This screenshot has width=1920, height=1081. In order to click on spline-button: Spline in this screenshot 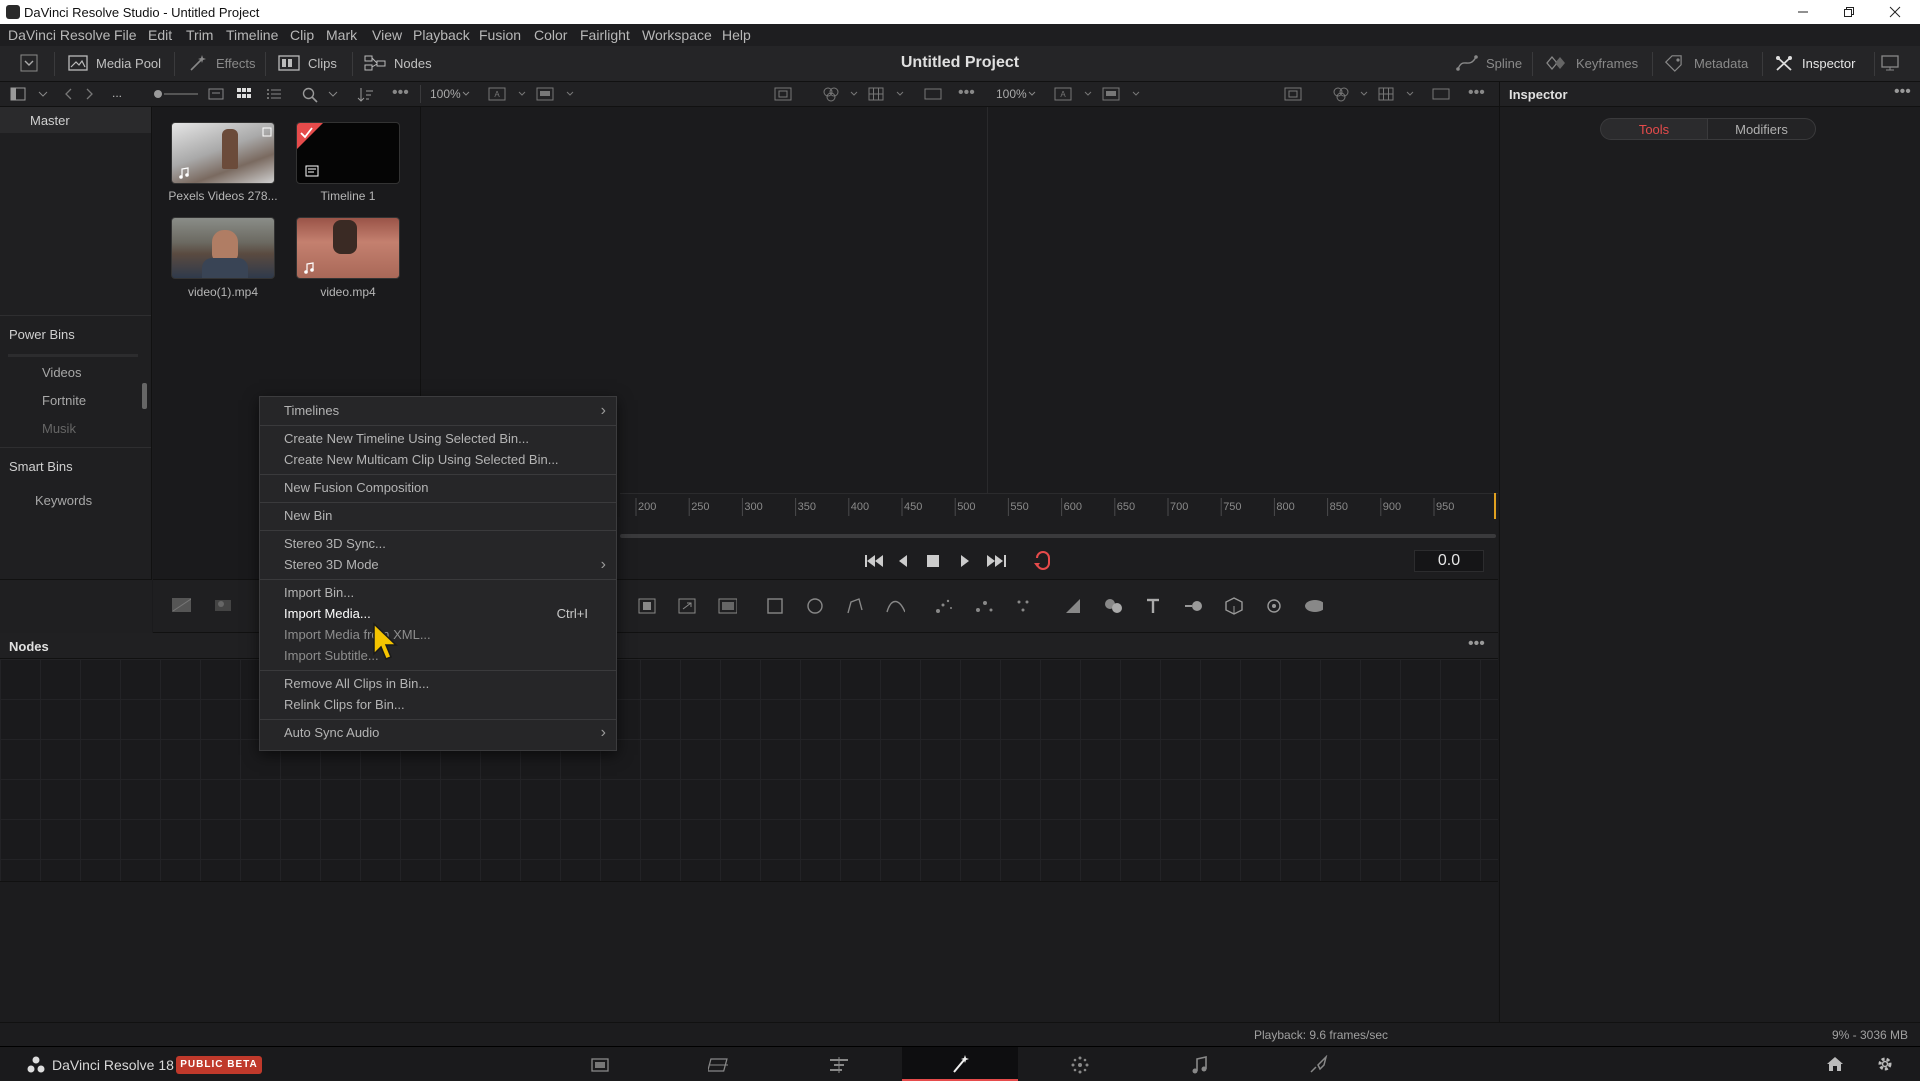, I will do `click(1489, 63)`.